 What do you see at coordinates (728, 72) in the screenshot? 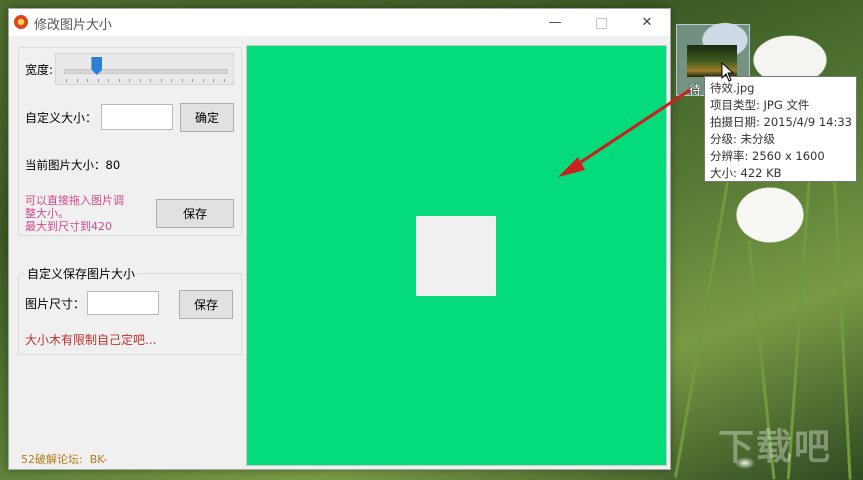
I see `mouse-cursor-icon` at bounding box center [728, 72].